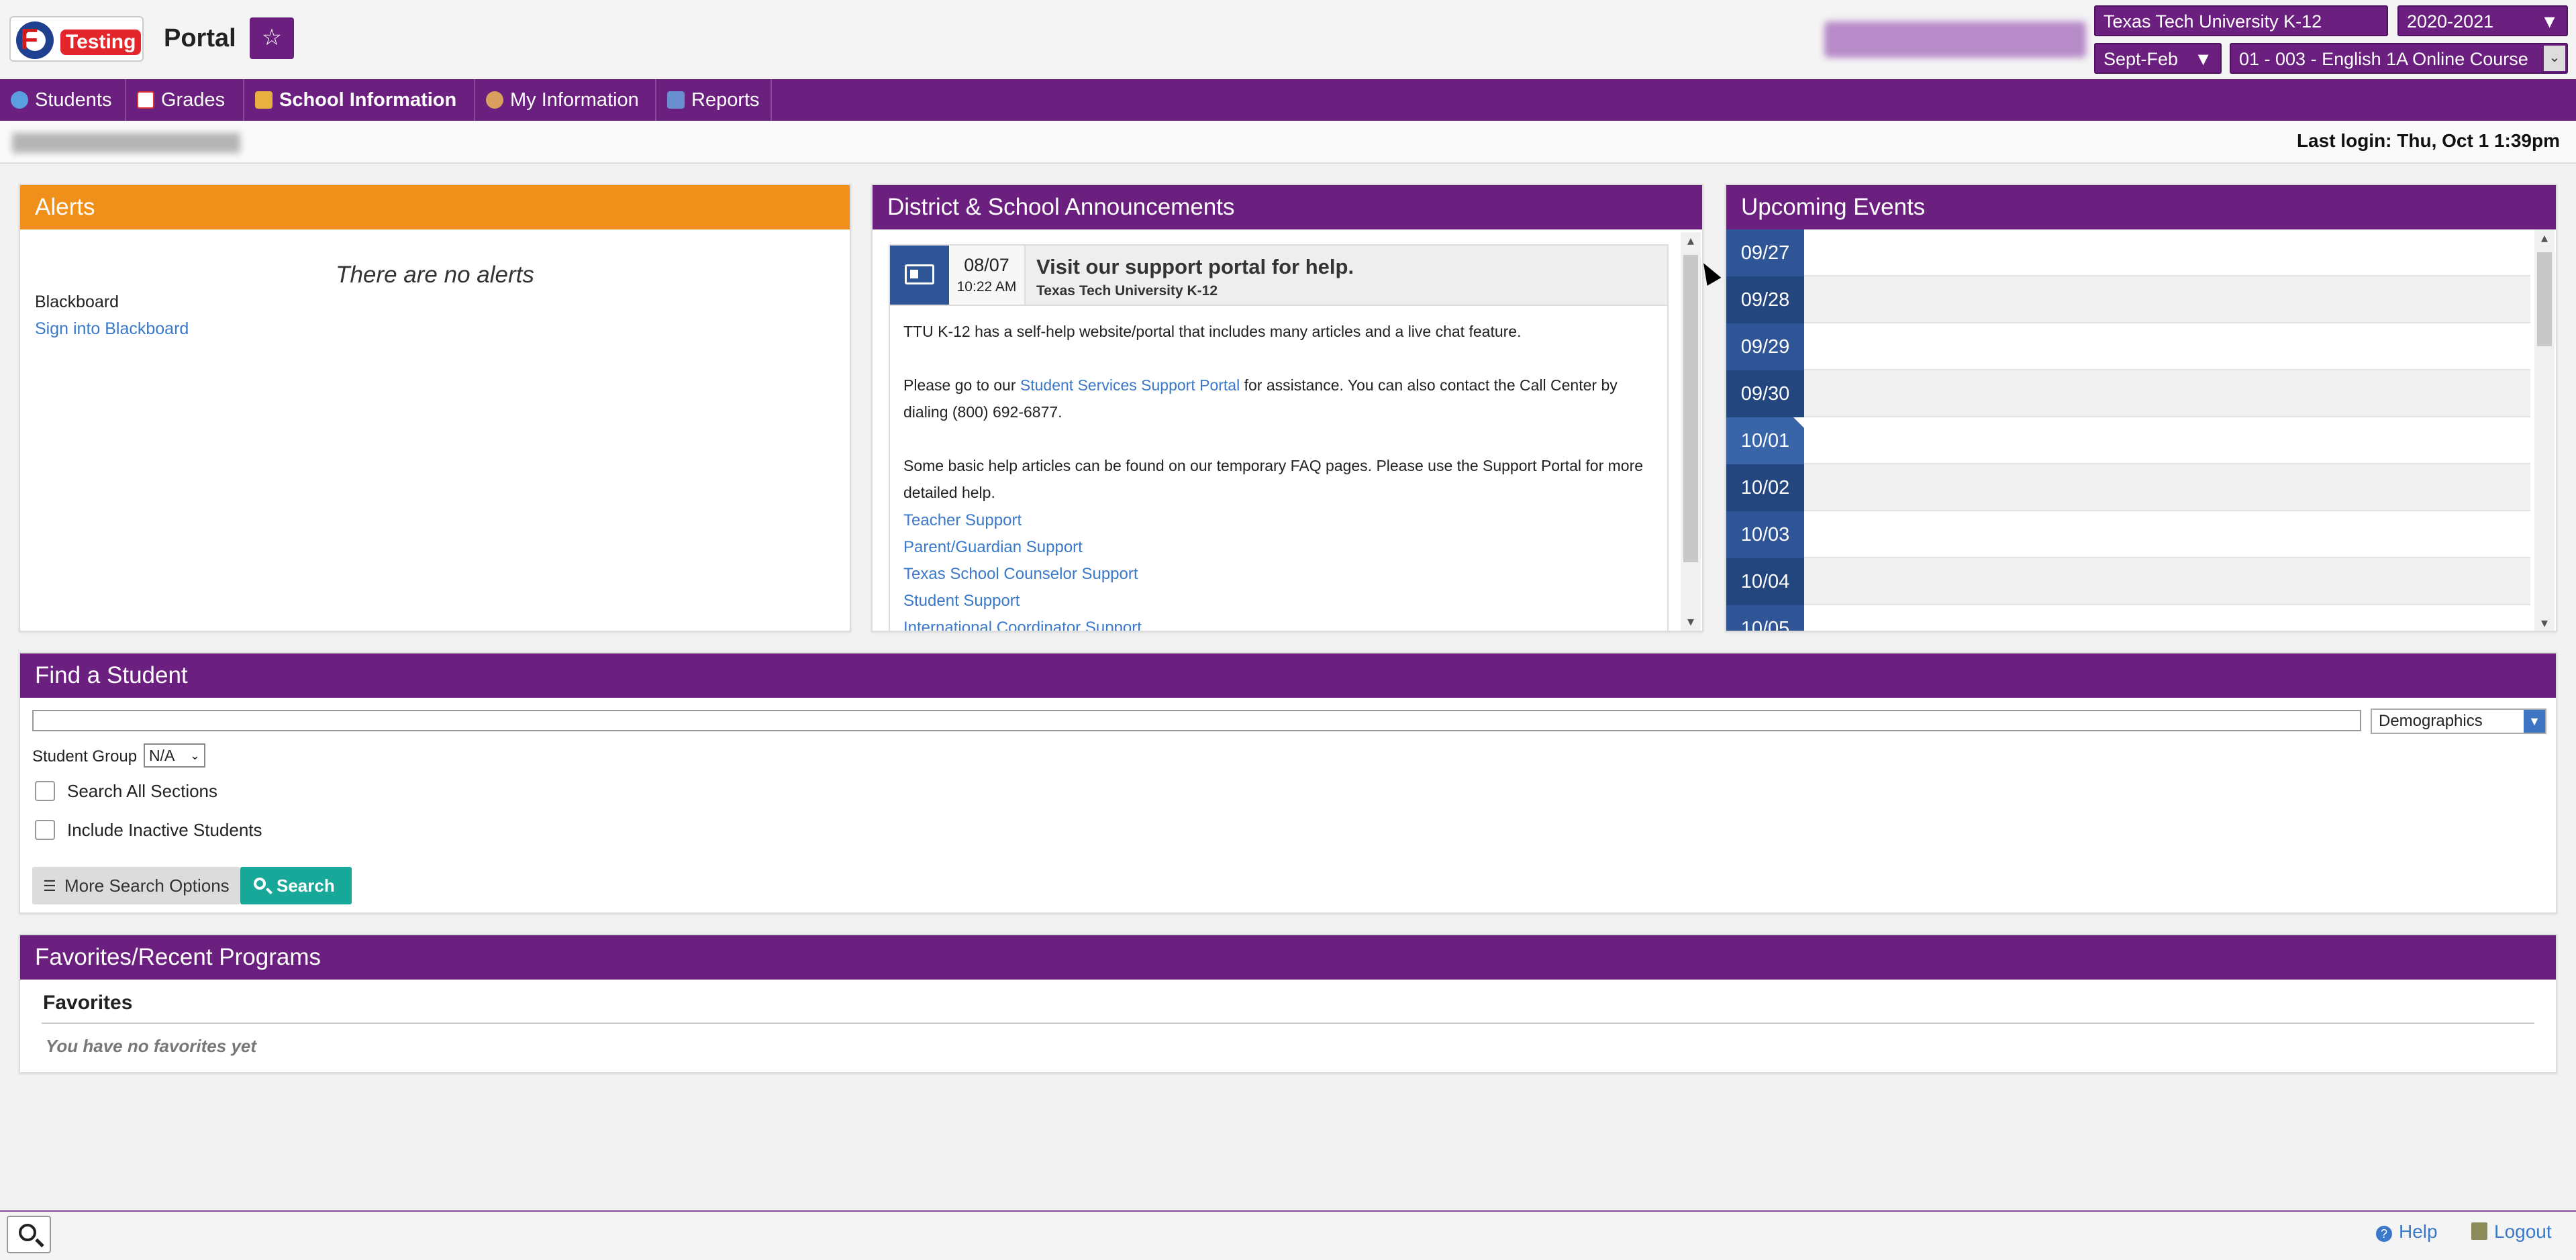 This screenshot has height=1260, width=2576. I want to click on panel-title: Find a Student, so click(1288, 676).